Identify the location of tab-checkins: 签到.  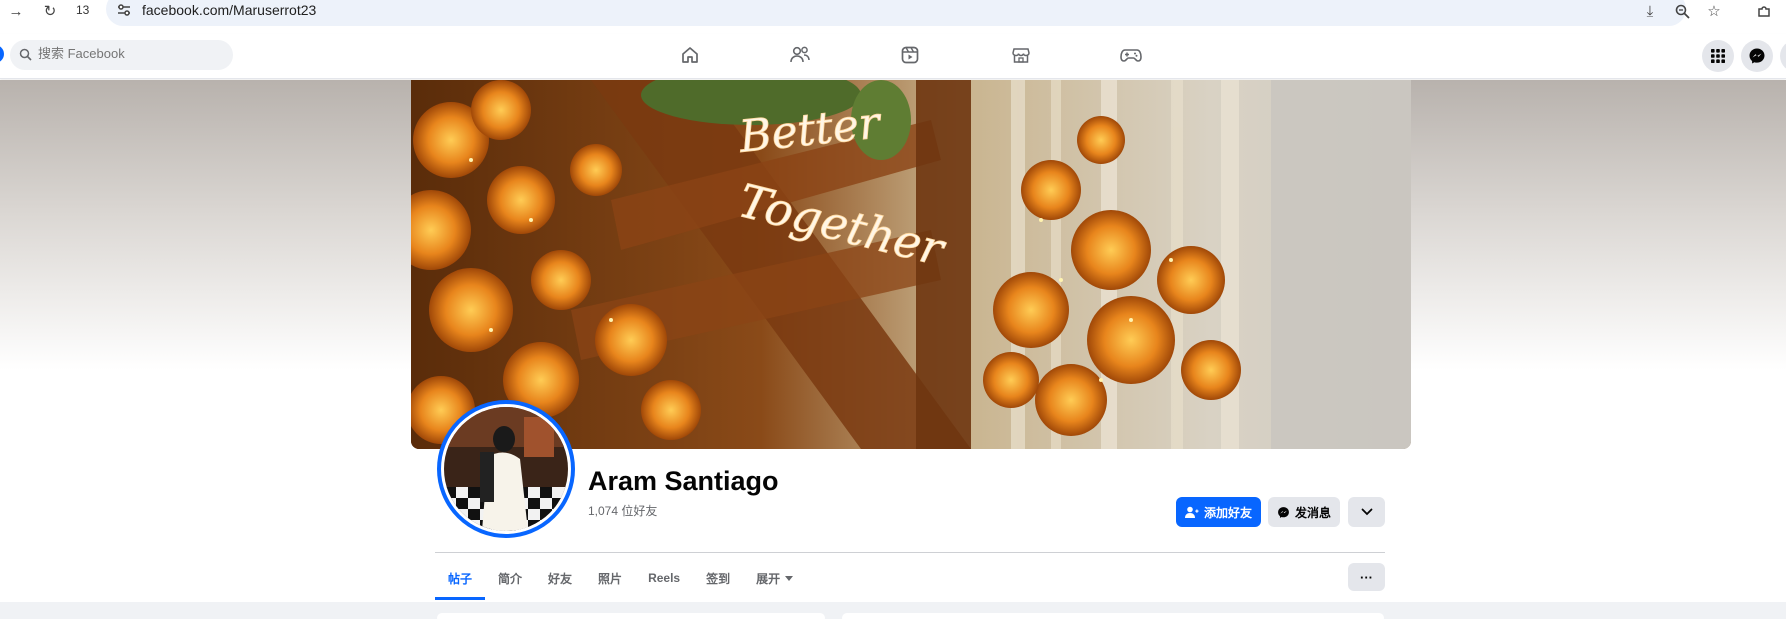
(718, 578).